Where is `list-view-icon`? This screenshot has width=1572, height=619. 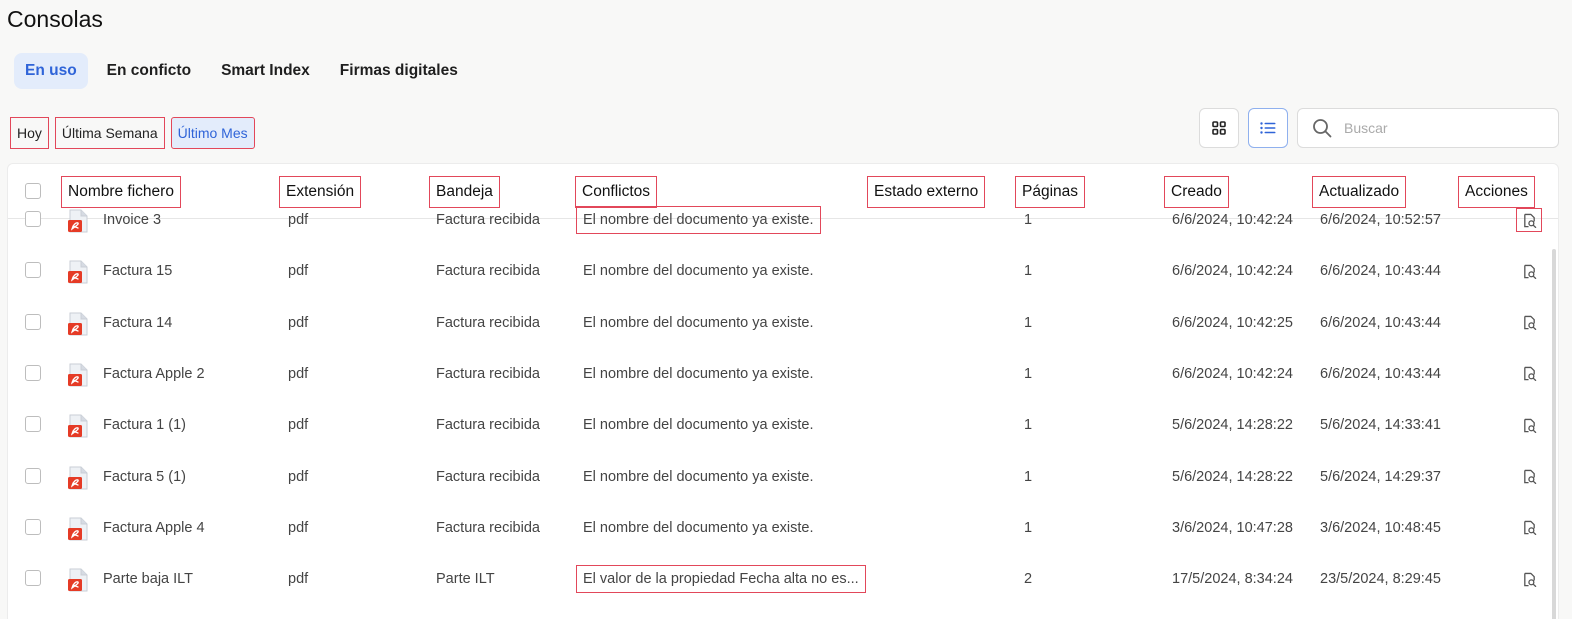 list-view-icon is located at coordinates (1268, 128).